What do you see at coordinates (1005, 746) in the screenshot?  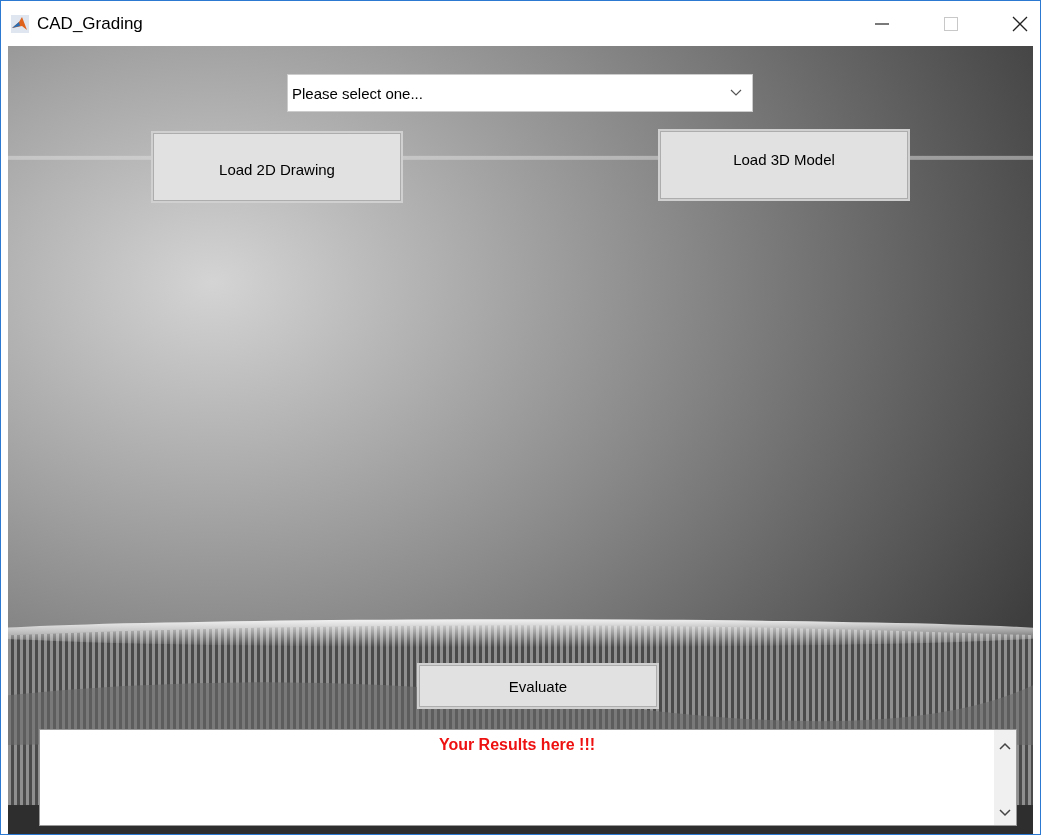 I see `scroll-up-icon` at bounding box center [1005, 746].